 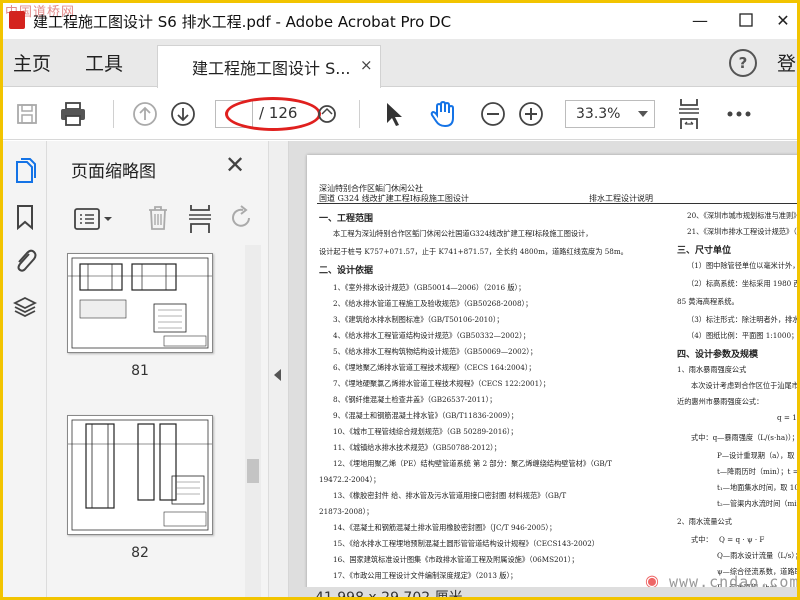 I want to click on collapse-panel-button, so click(x=279, y=369).